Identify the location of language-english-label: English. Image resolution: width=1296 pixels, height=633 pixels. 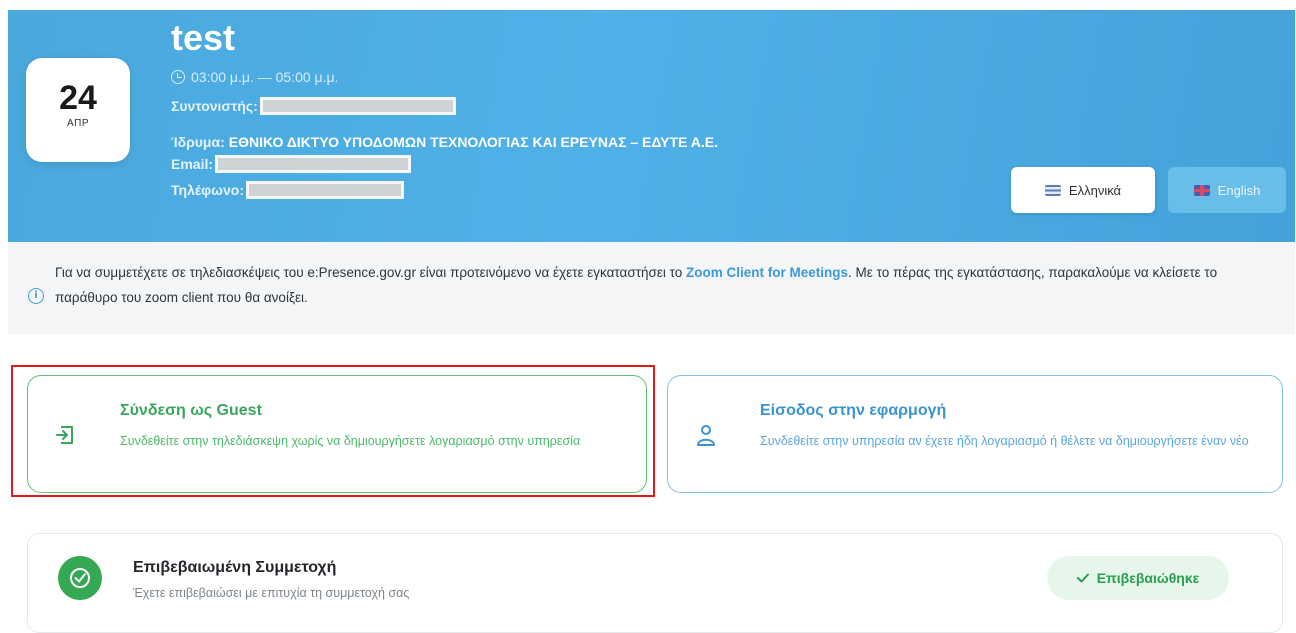
(1239, 190).